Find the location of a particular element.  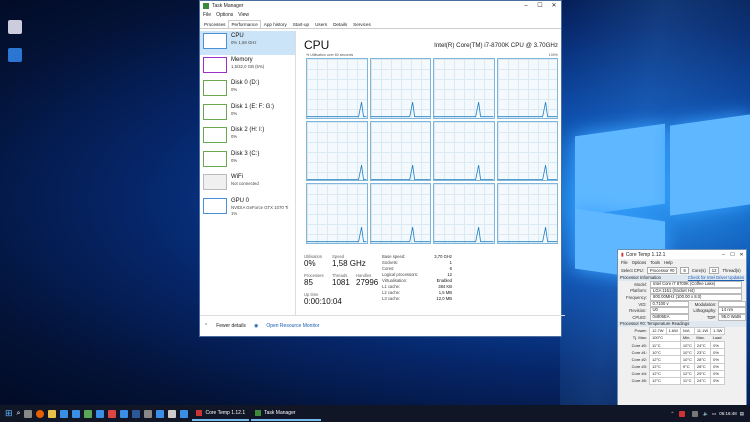

resource-name: Disk 1 (E: F: G:) is located at coordinates (253, 106).